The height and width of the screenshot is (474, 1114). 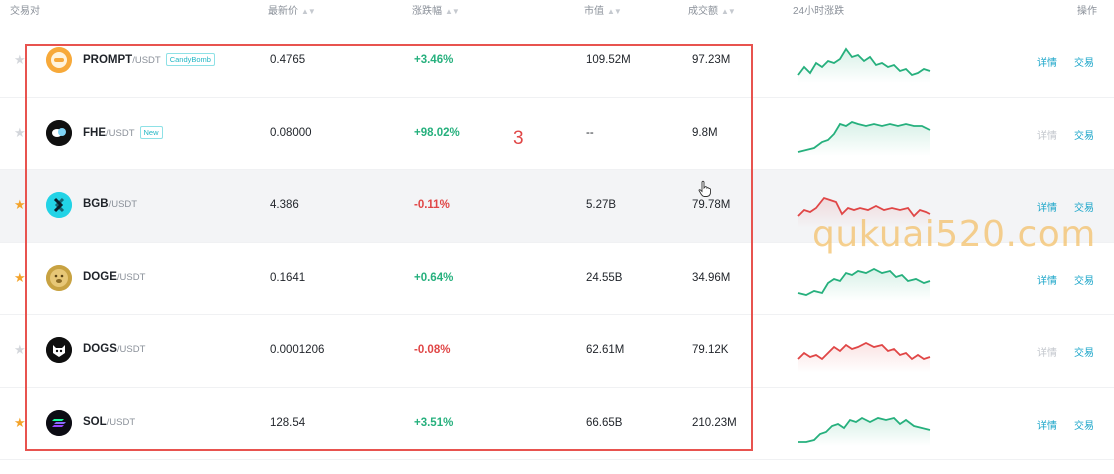 What do you see at coordinates (297, 350) in the screenshot?
I see `last-price: 0.0001206` at bounding box center [297, 350].